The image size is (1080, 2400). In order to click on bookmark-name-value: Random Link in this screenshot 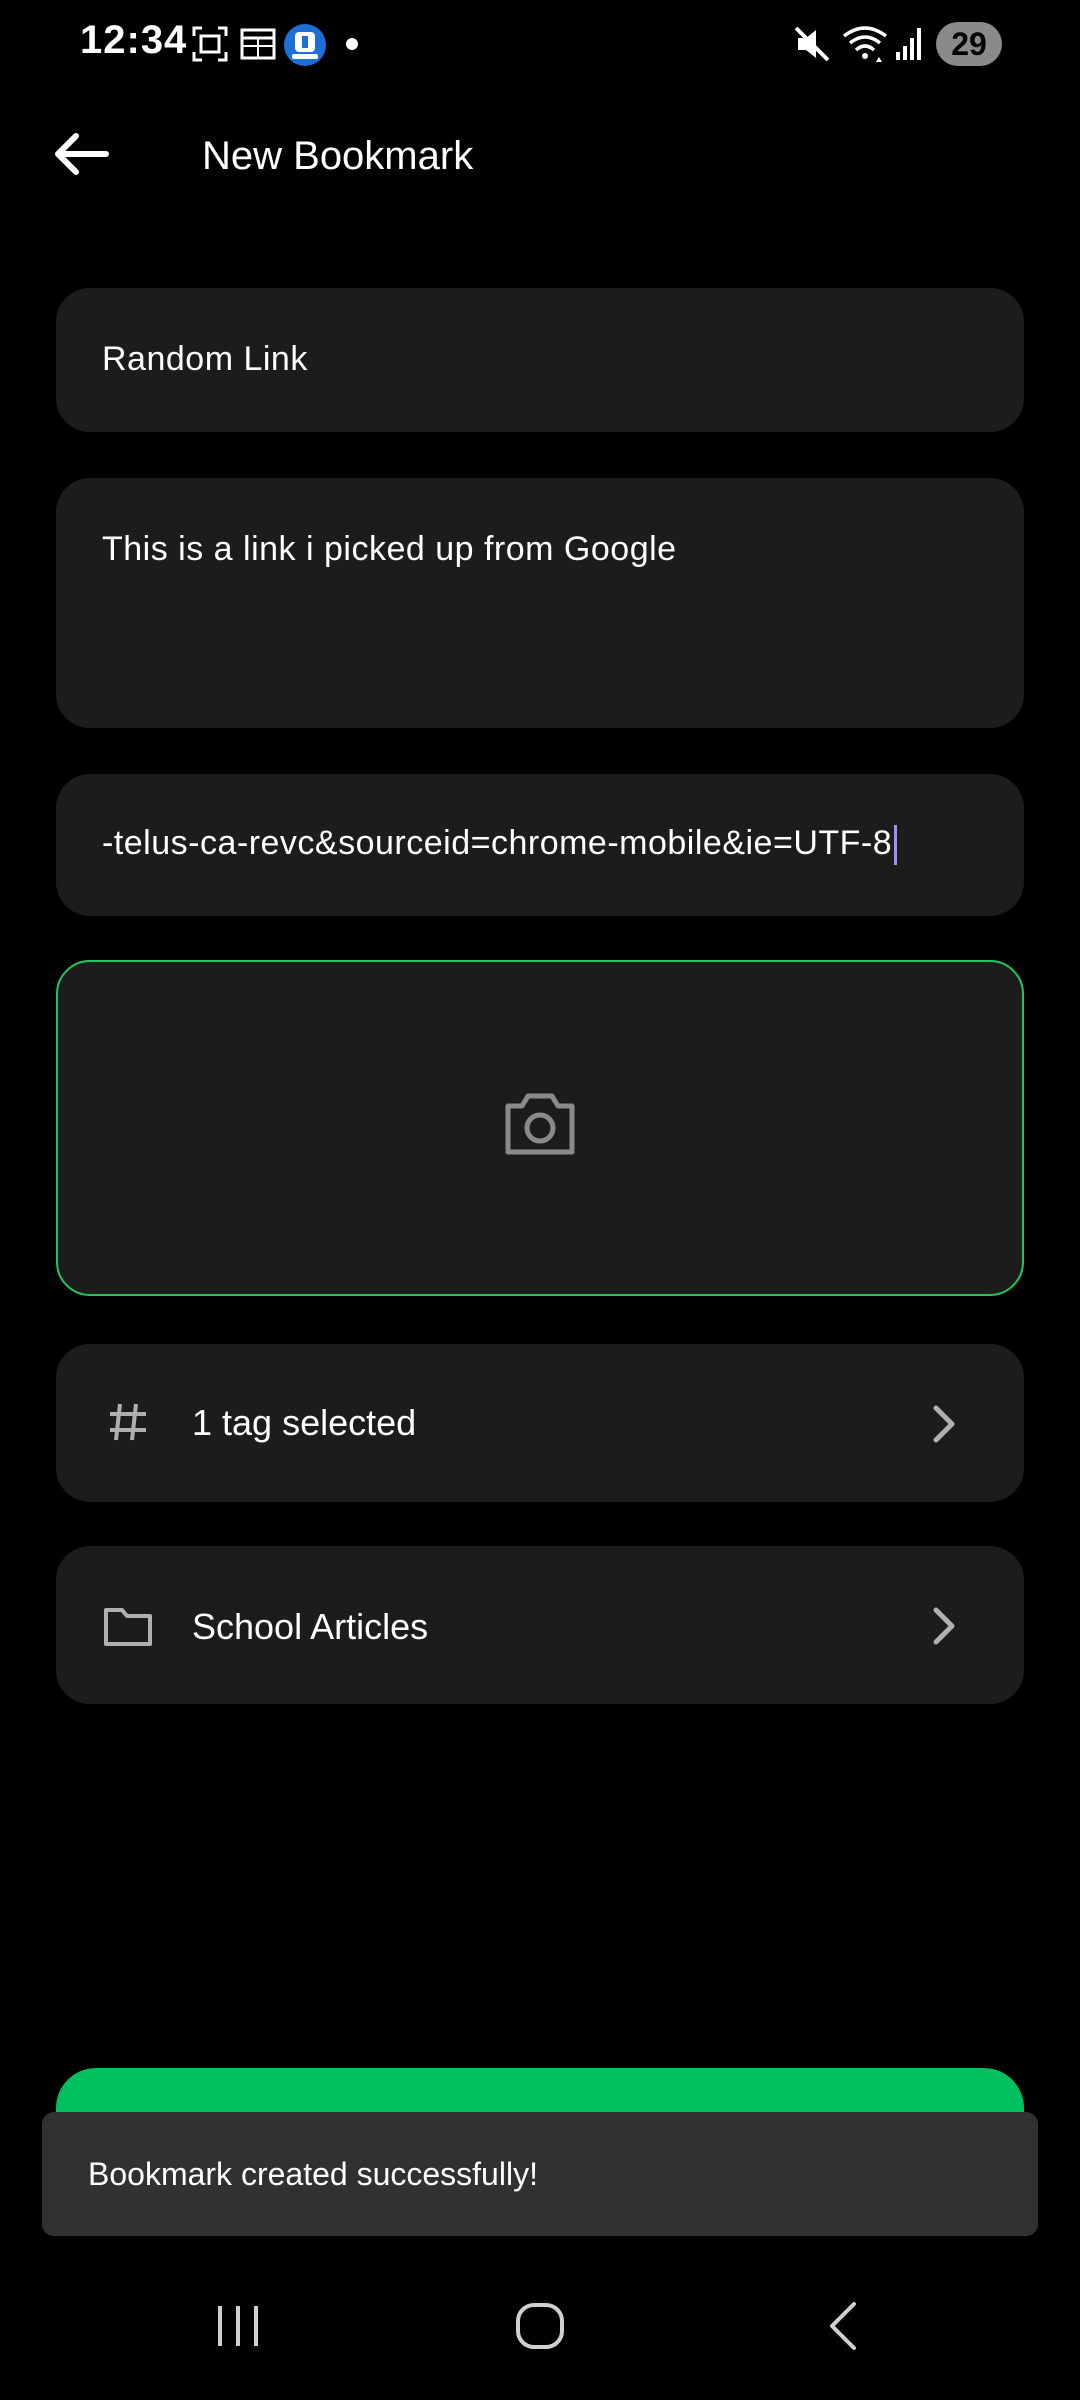, I will do `click(205, 359)`.